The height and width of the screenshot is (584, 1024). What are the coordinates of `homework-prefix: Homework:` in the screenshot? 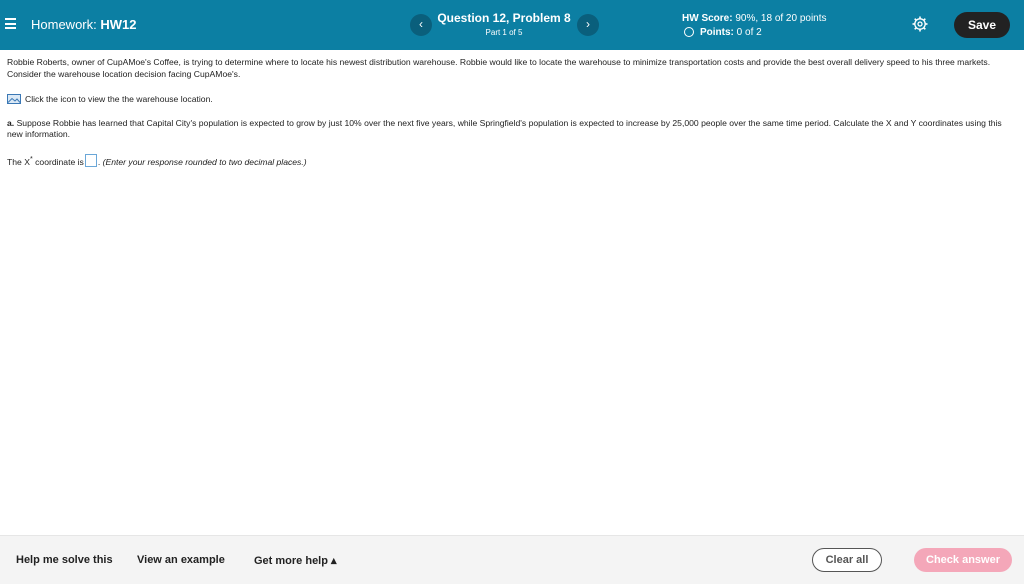 It's located at (64, 24).